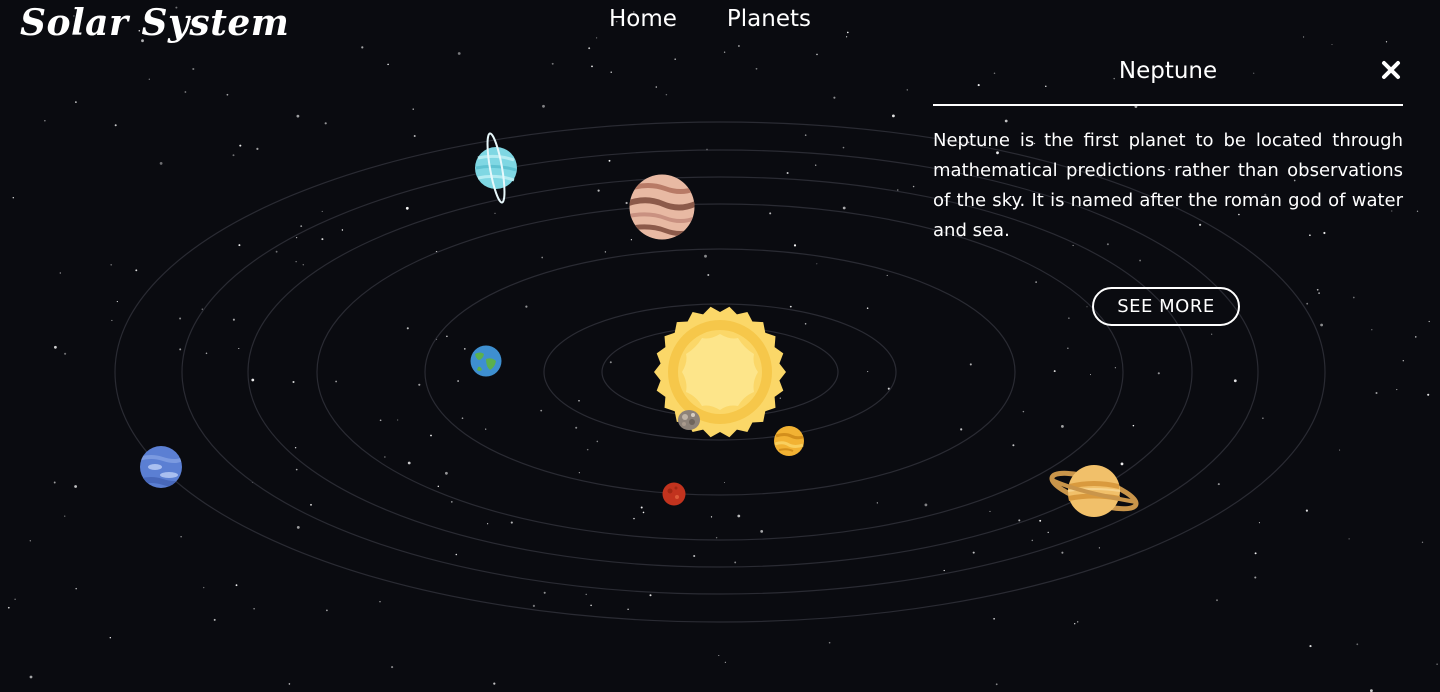 This screenshot has height=692, width=1440. I want to click on see-more-button: SEE MORE, so click(1166, 306).